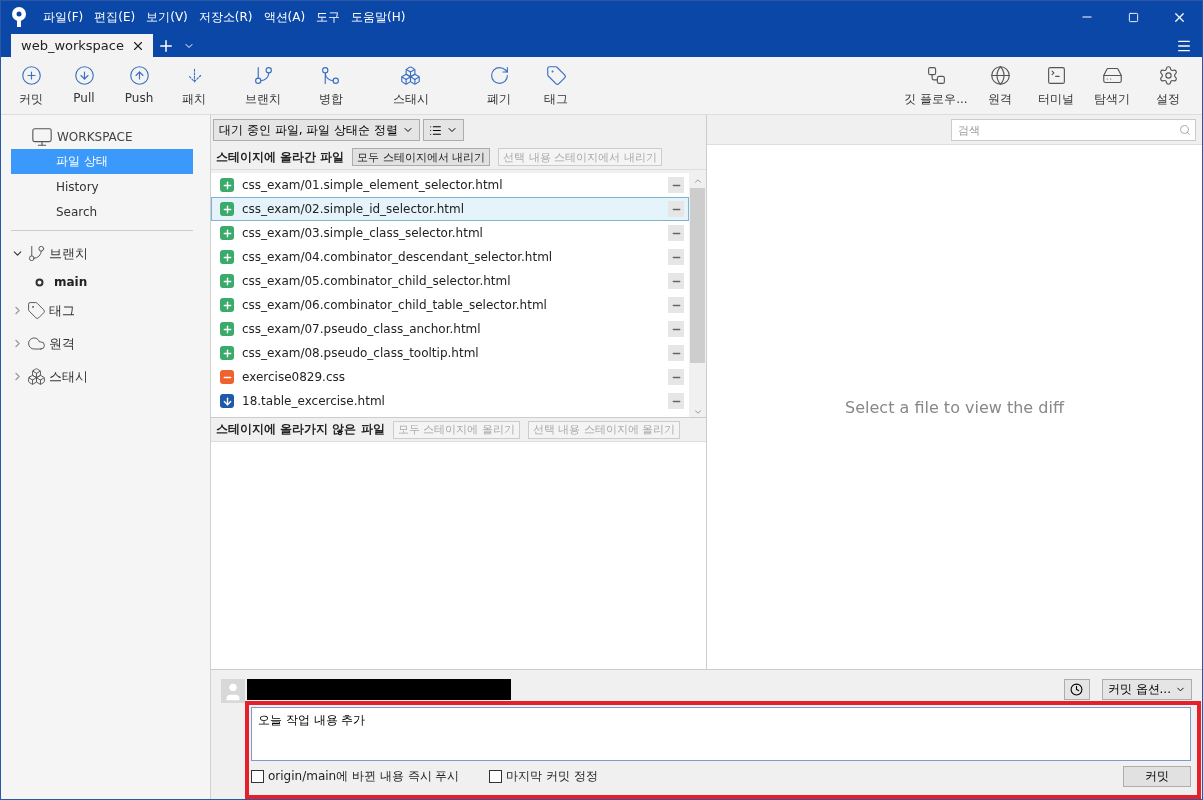  I want to click on arrow-up-circle-icon, so click(139, 75).